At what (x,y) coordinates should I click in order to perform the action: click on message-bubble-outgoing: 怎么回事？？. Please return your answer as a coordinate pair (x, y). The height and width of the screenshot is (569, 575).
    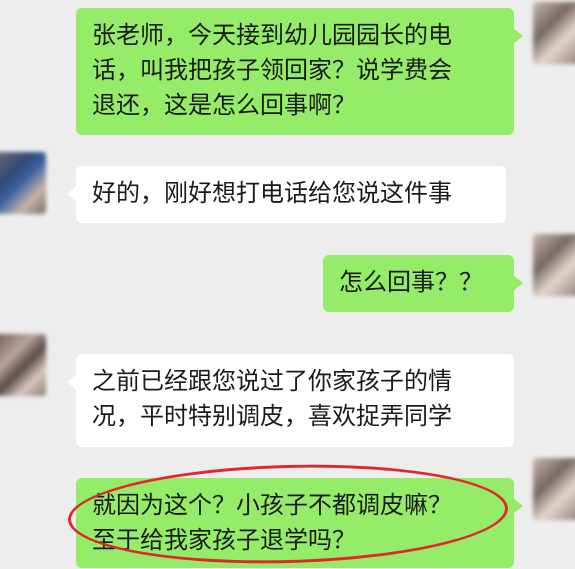
    Looking at the image, I should click on (423, 283).